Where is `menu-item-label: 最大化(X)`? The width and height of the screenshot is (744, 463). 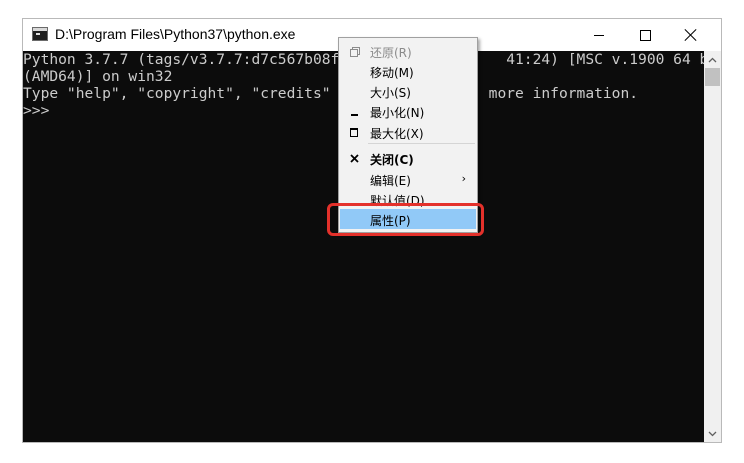 menu-item-label: 最大化(X) is located at coordinates (397, 134).